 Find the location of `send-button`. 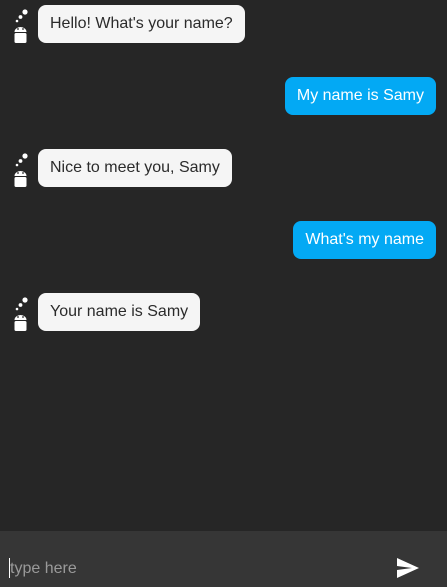

send-button is located at coordinates (408, 568).